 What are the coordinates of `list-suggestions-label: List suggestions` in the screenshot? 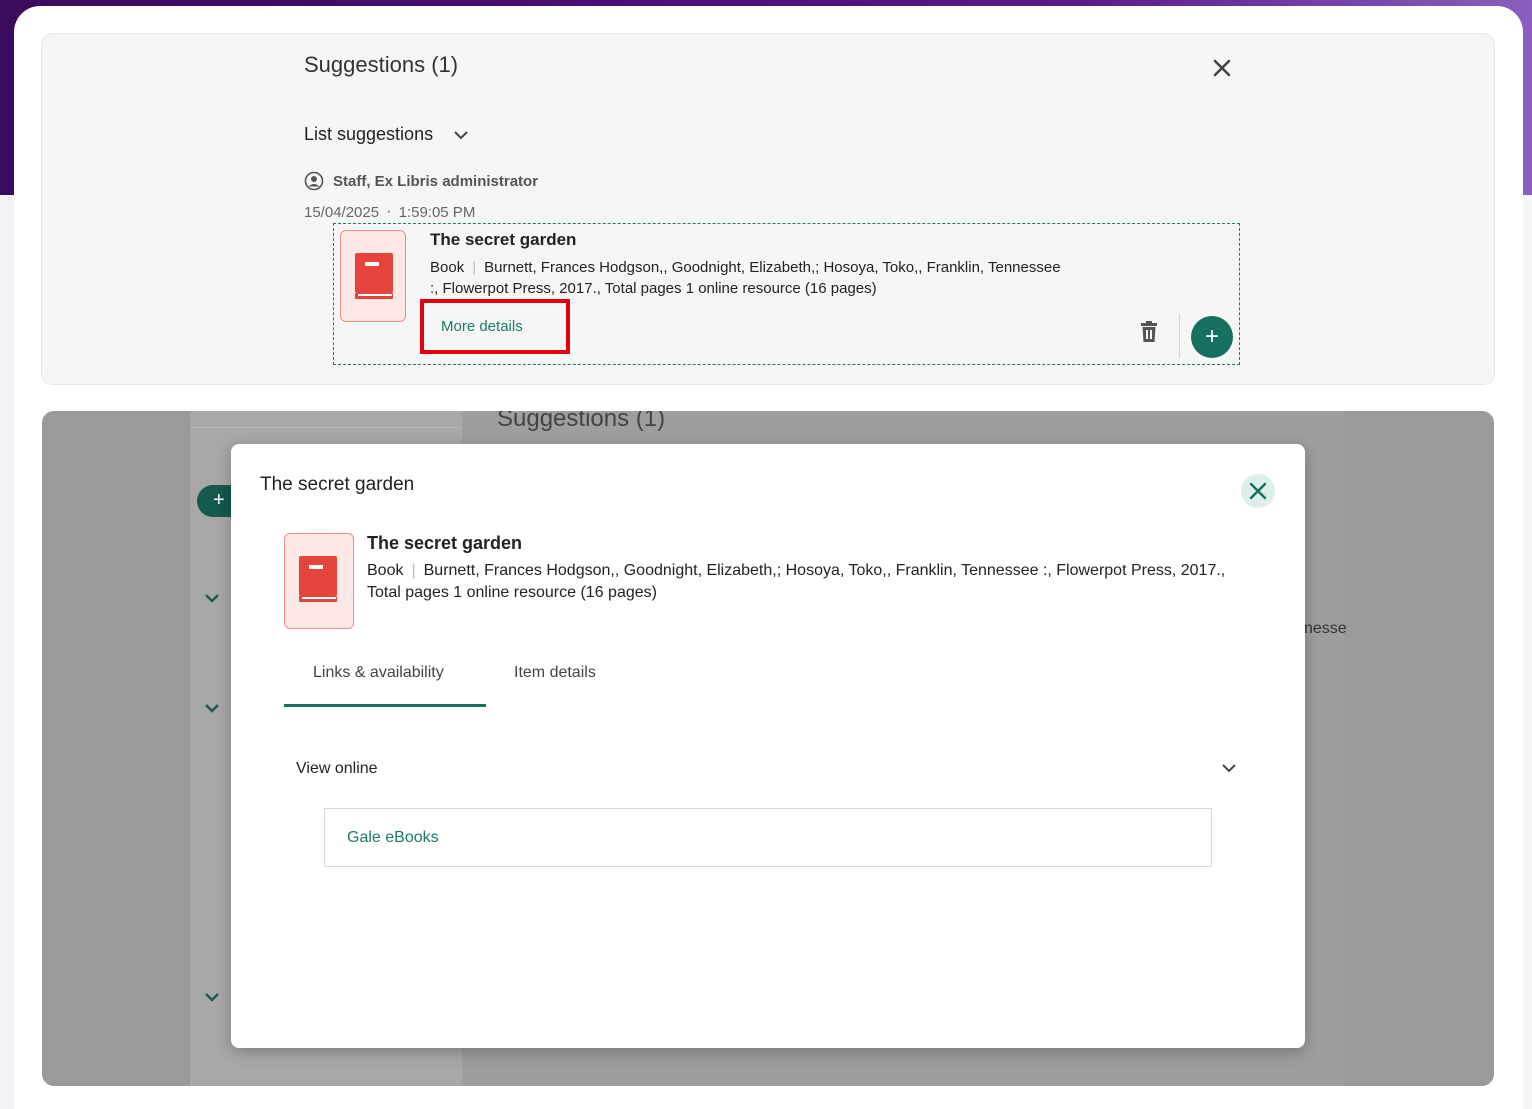 It's located at (369, 134).